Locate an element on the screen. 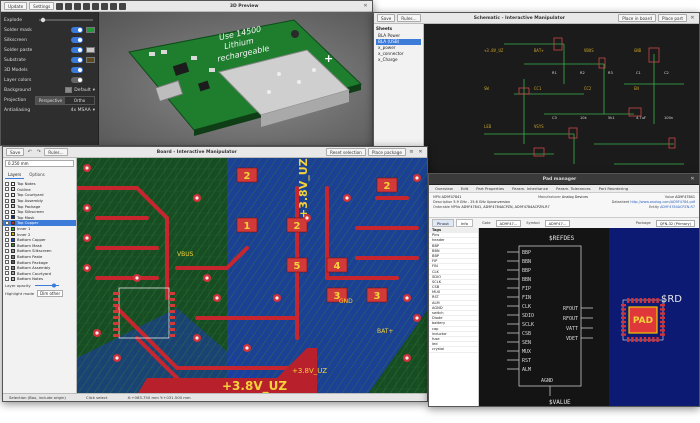 Image resolution: width=700 pixels, height=423 pixels. view-top-icon is located at coordinates (60, 6).